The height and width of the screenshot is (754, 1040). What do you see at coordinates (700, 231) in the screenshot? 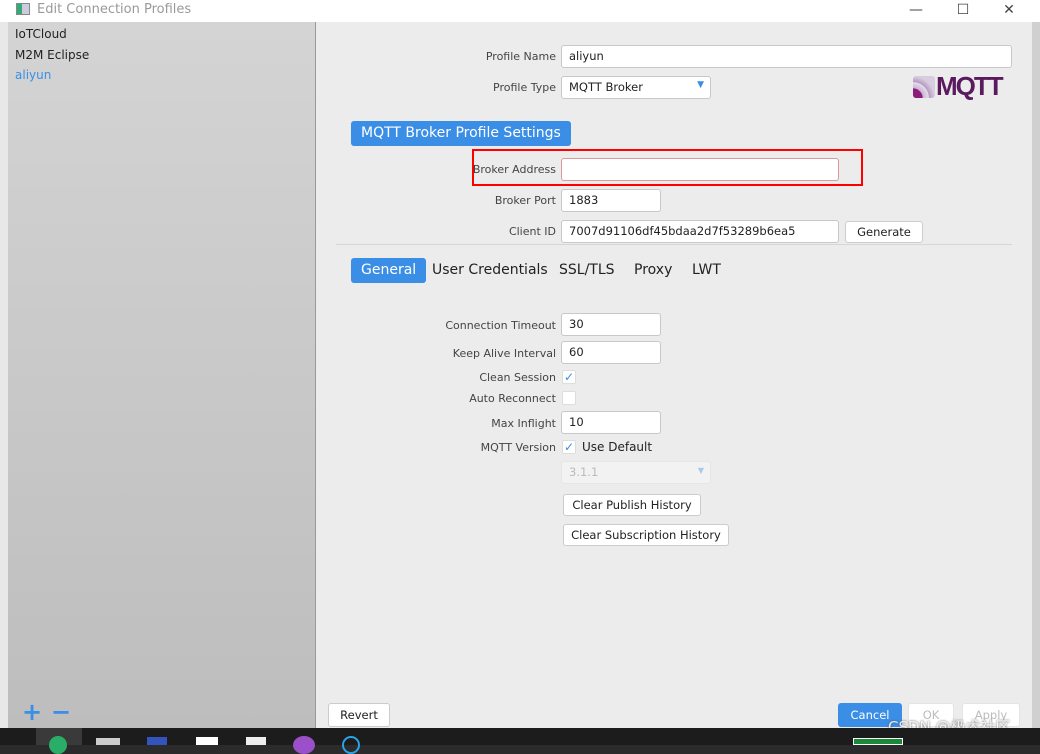
I see `client-id-input: 7007d91106df45bdaa2d7f53289b6ea5` at bounding box center [700, 231].